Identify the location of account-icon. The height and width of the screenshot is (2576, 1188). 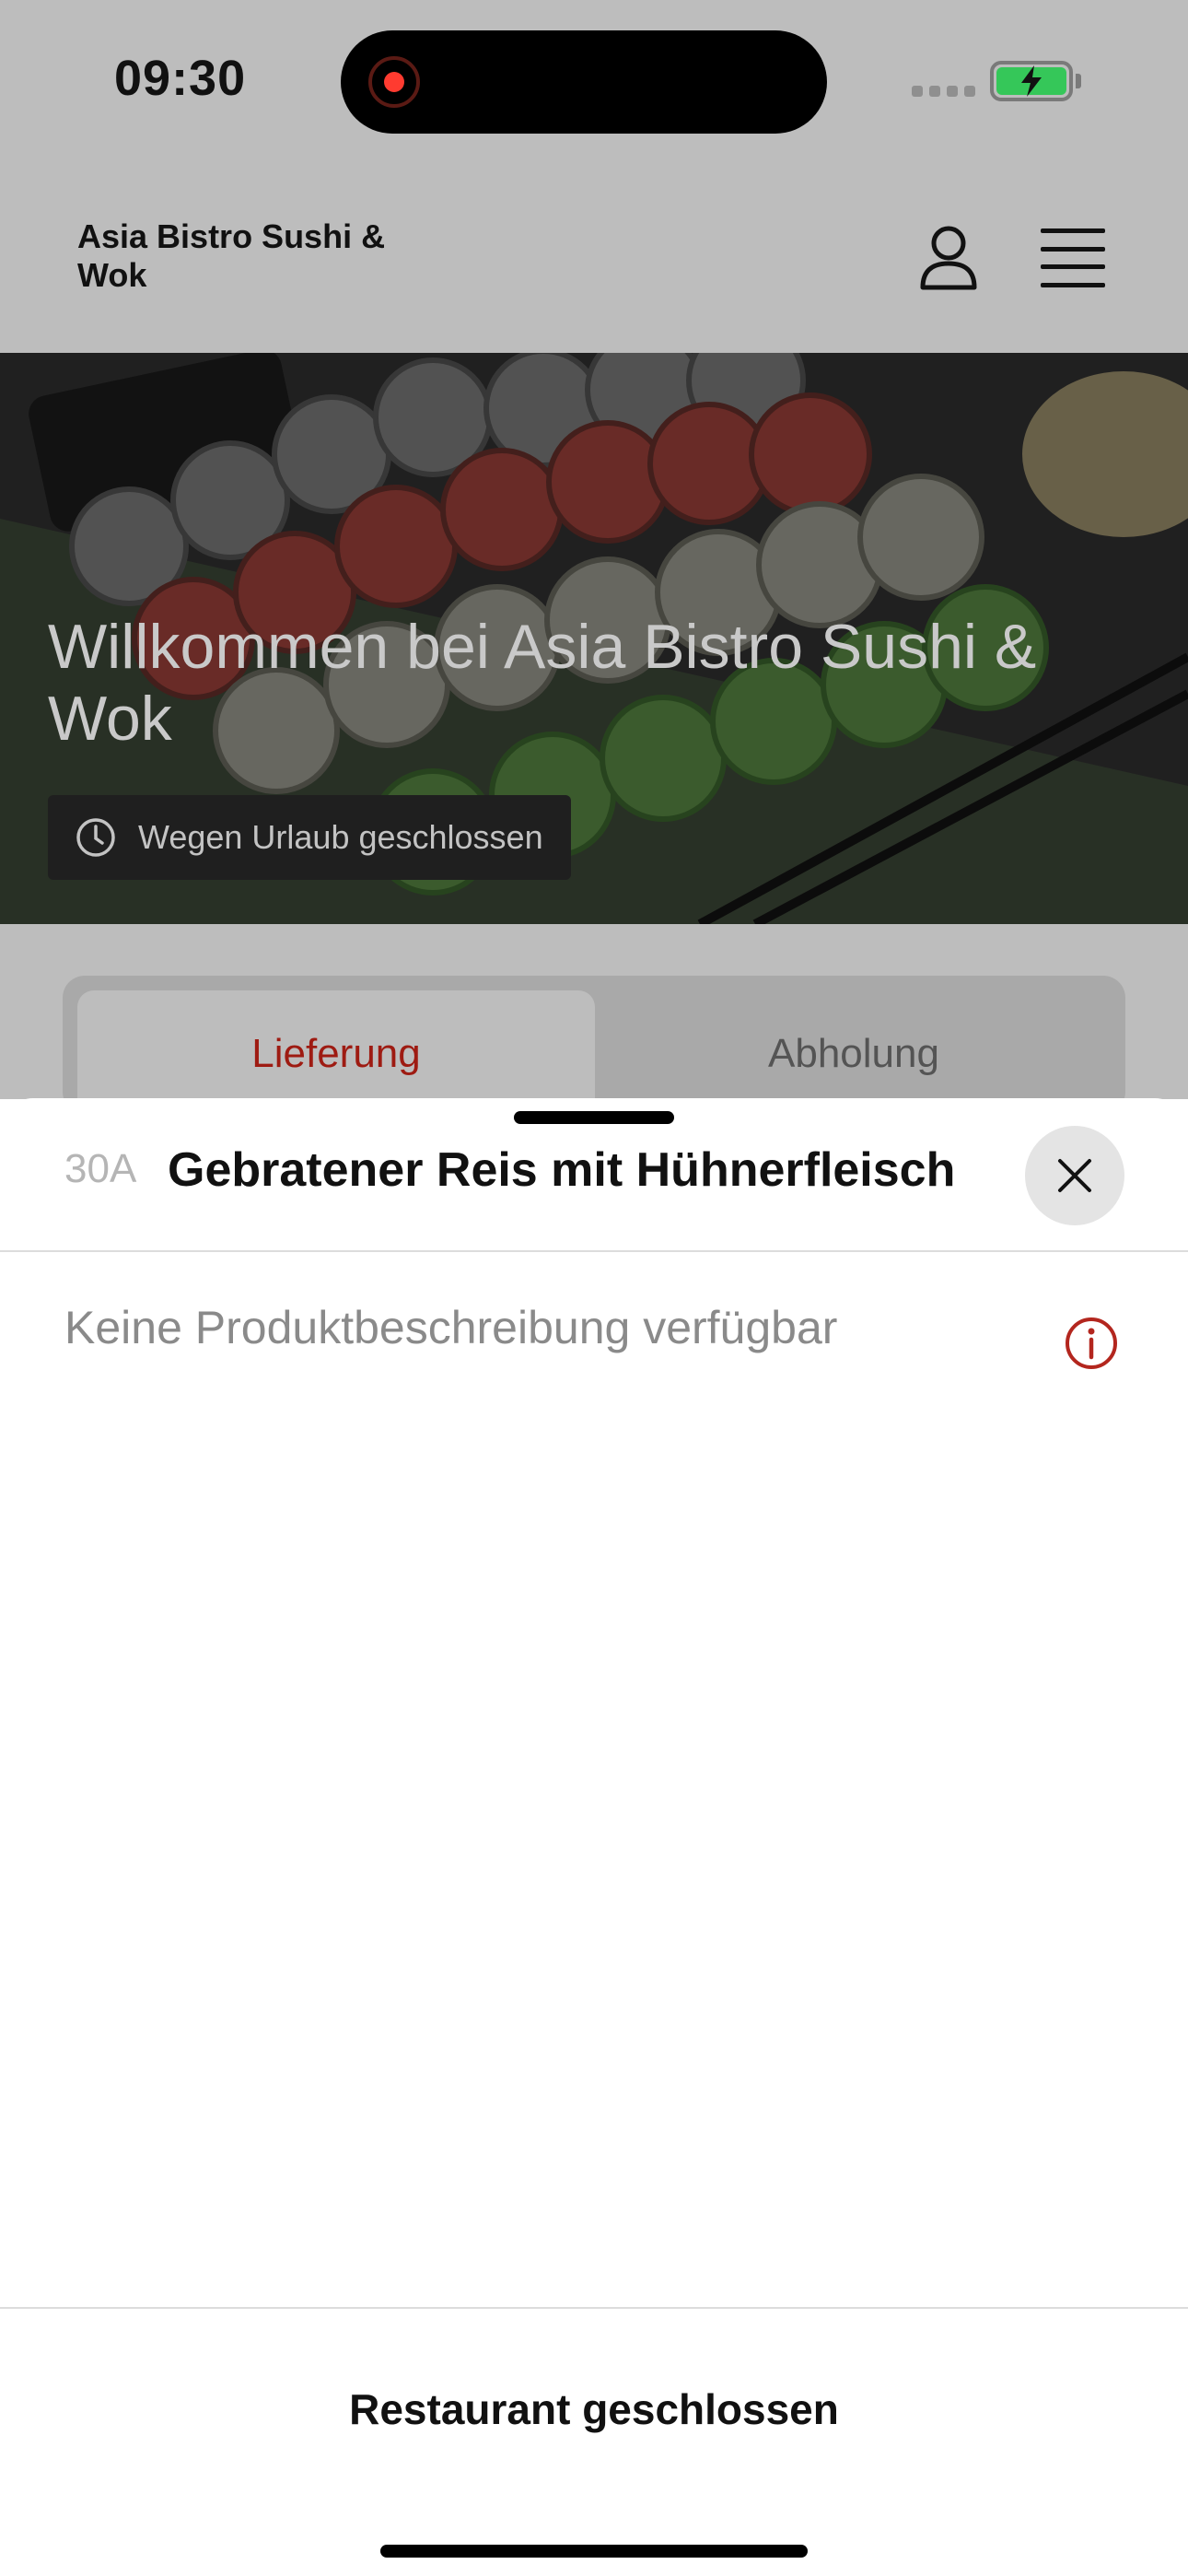
(948, 258).